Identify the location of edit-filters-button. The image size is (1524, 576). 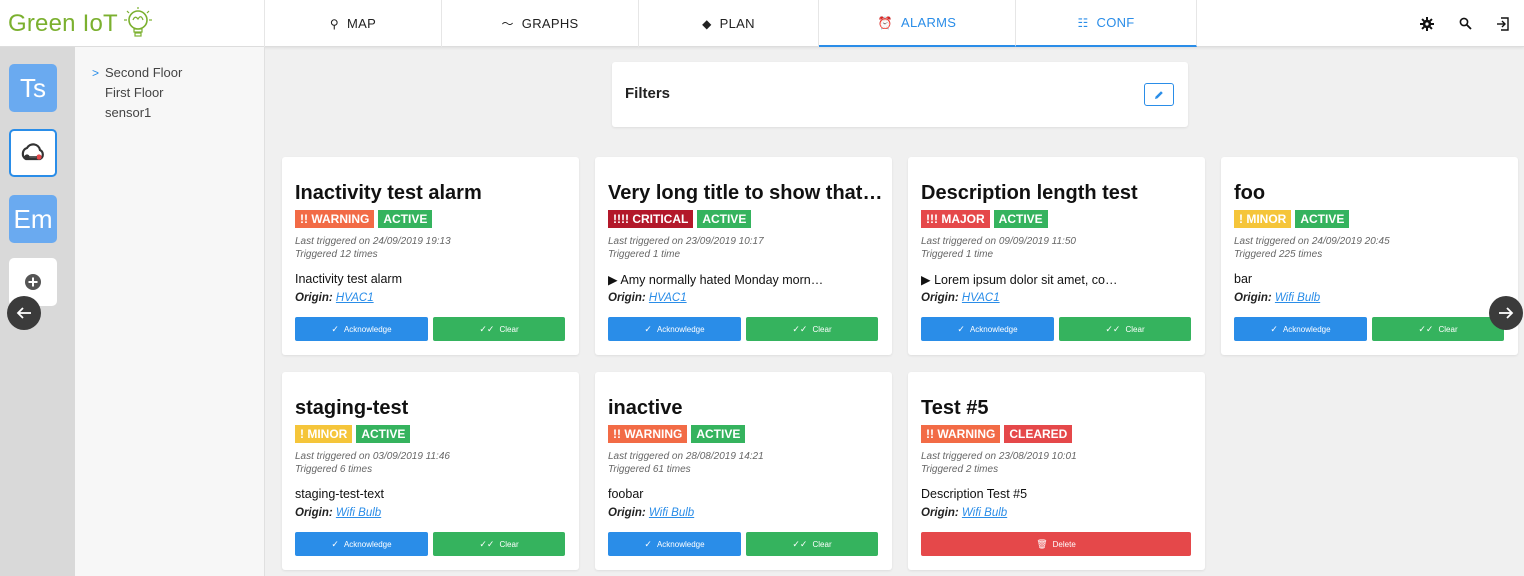
(1159, 94).